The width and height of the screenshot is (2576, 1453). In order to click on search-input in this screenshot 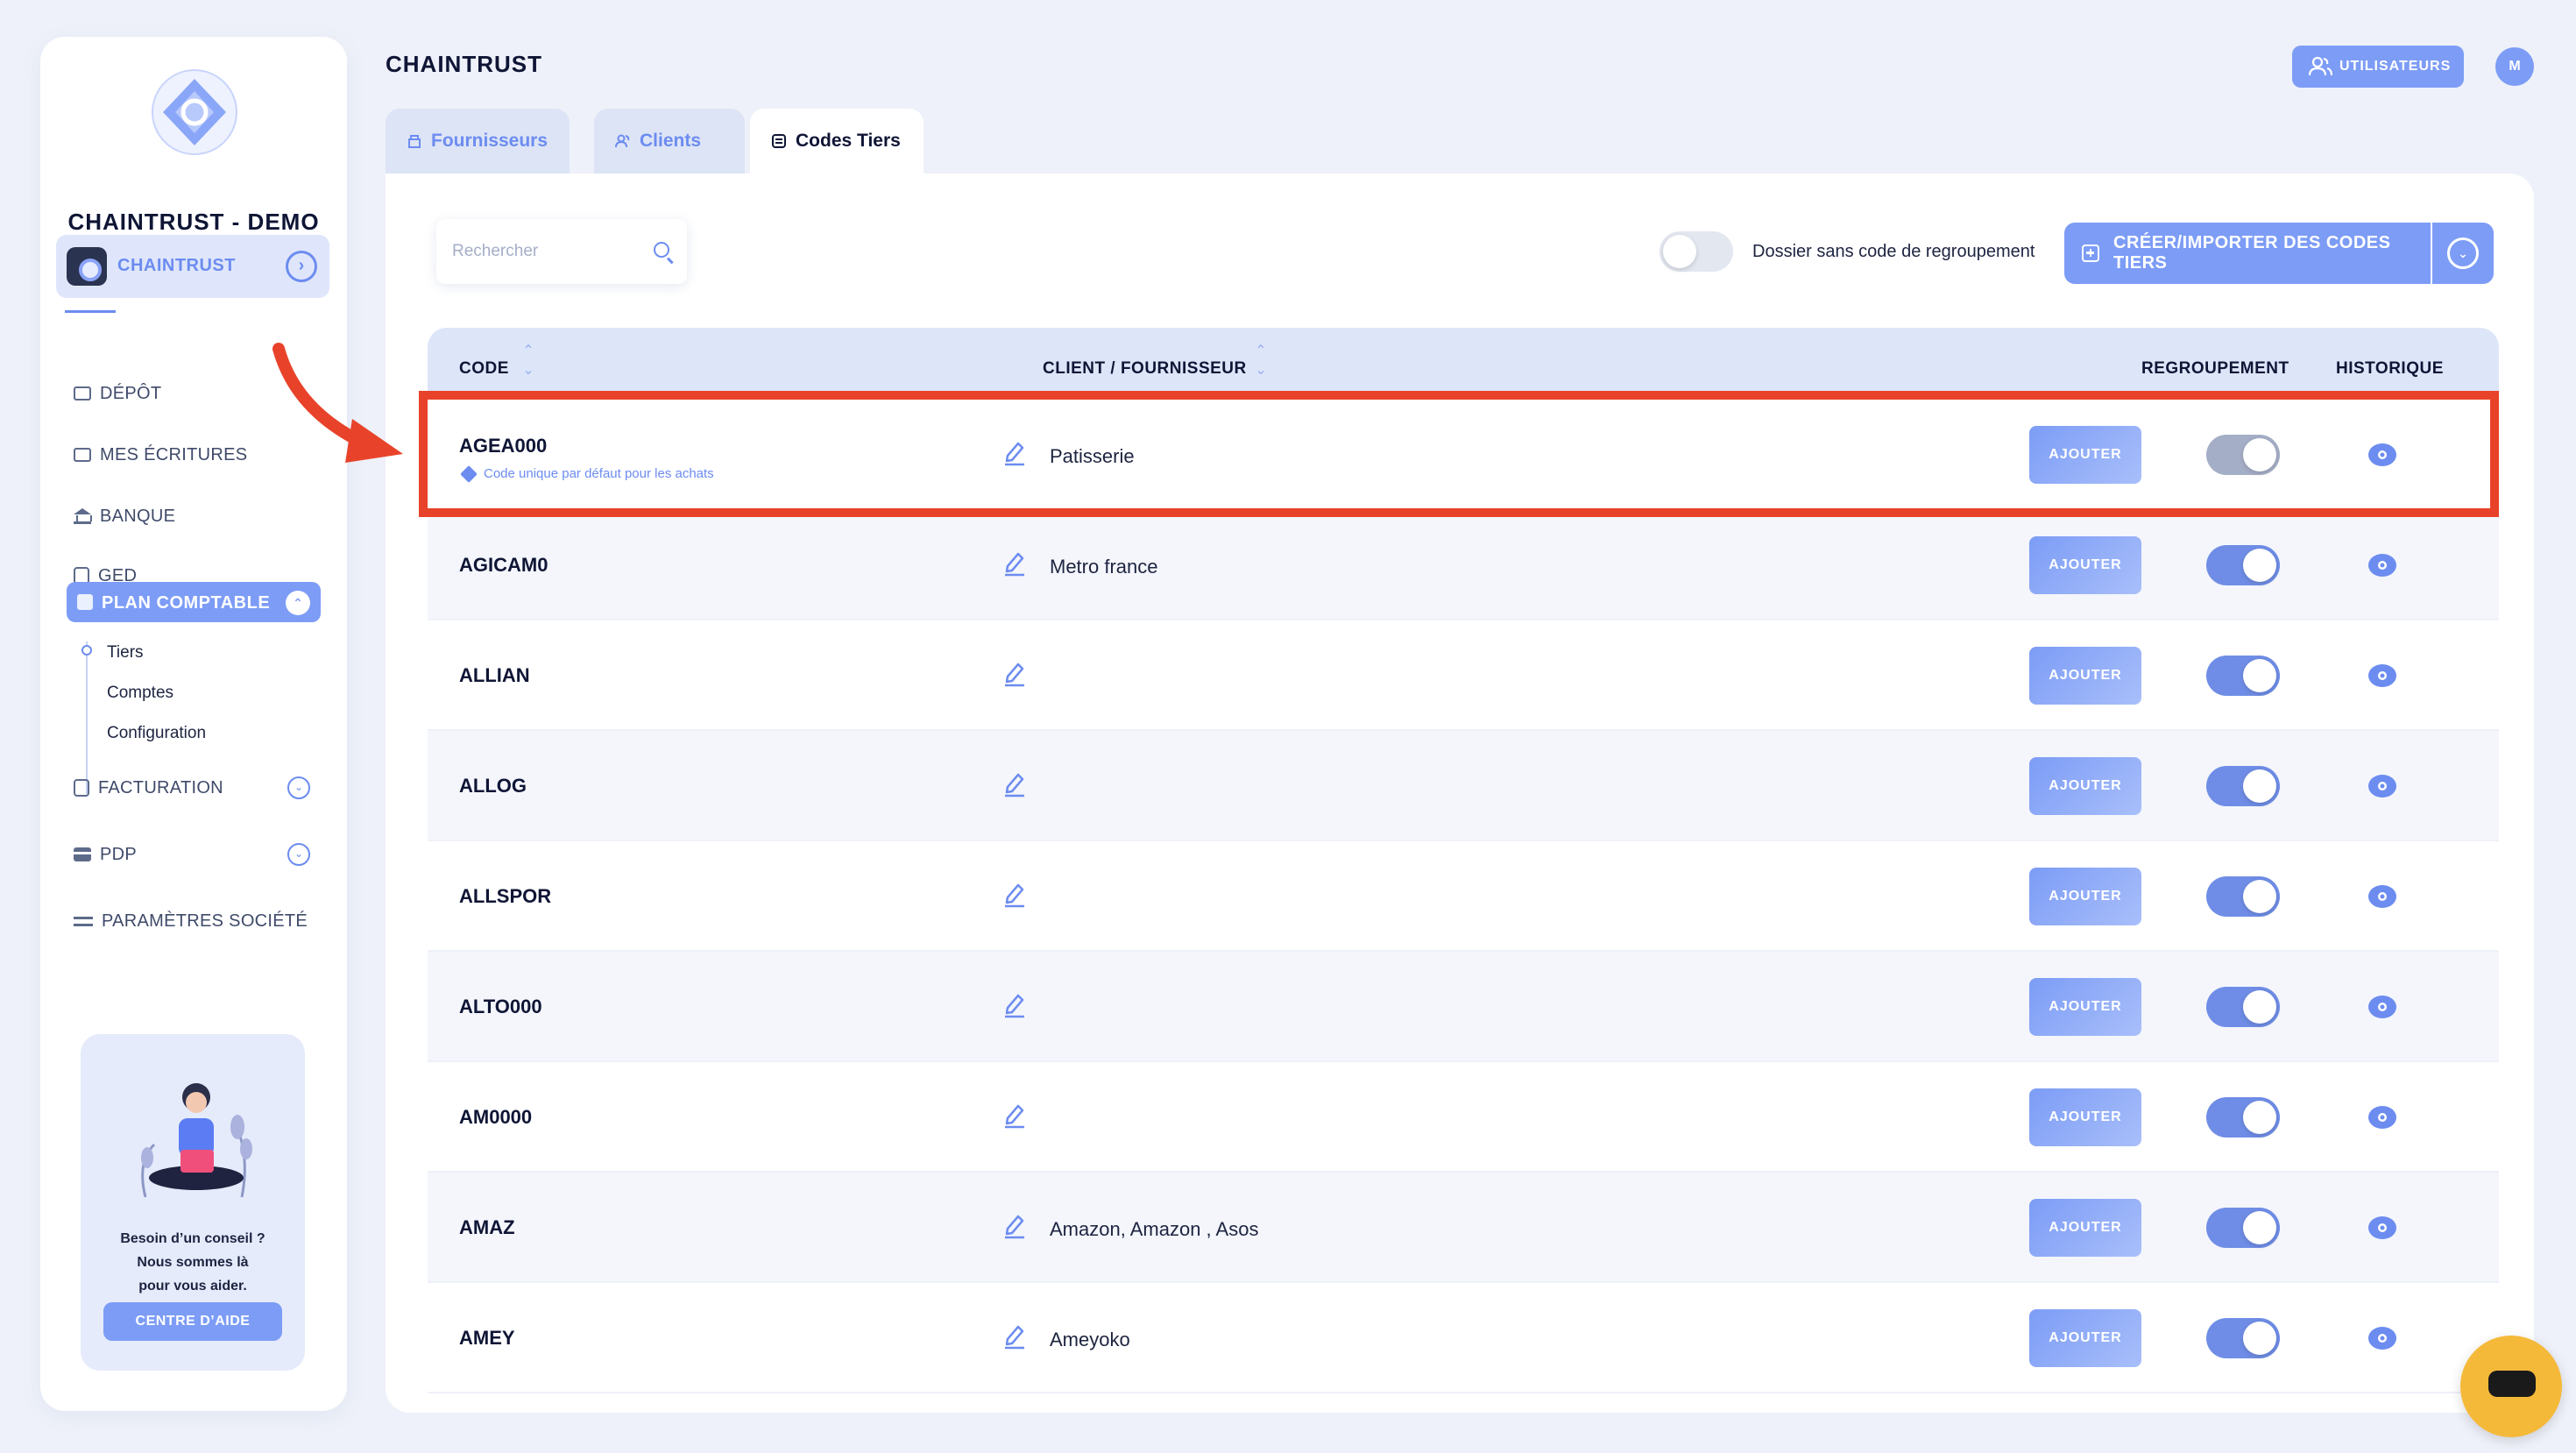, I will do `click(548, 251)`.